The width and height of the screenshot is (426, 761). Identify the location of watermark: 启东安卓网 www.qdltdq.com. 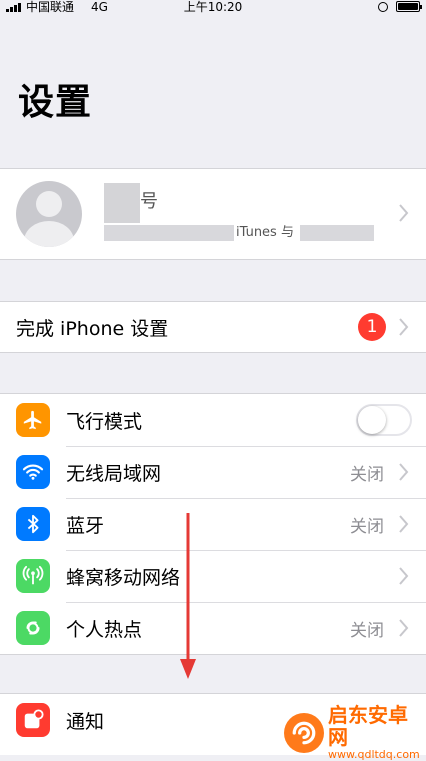
(355, 732).